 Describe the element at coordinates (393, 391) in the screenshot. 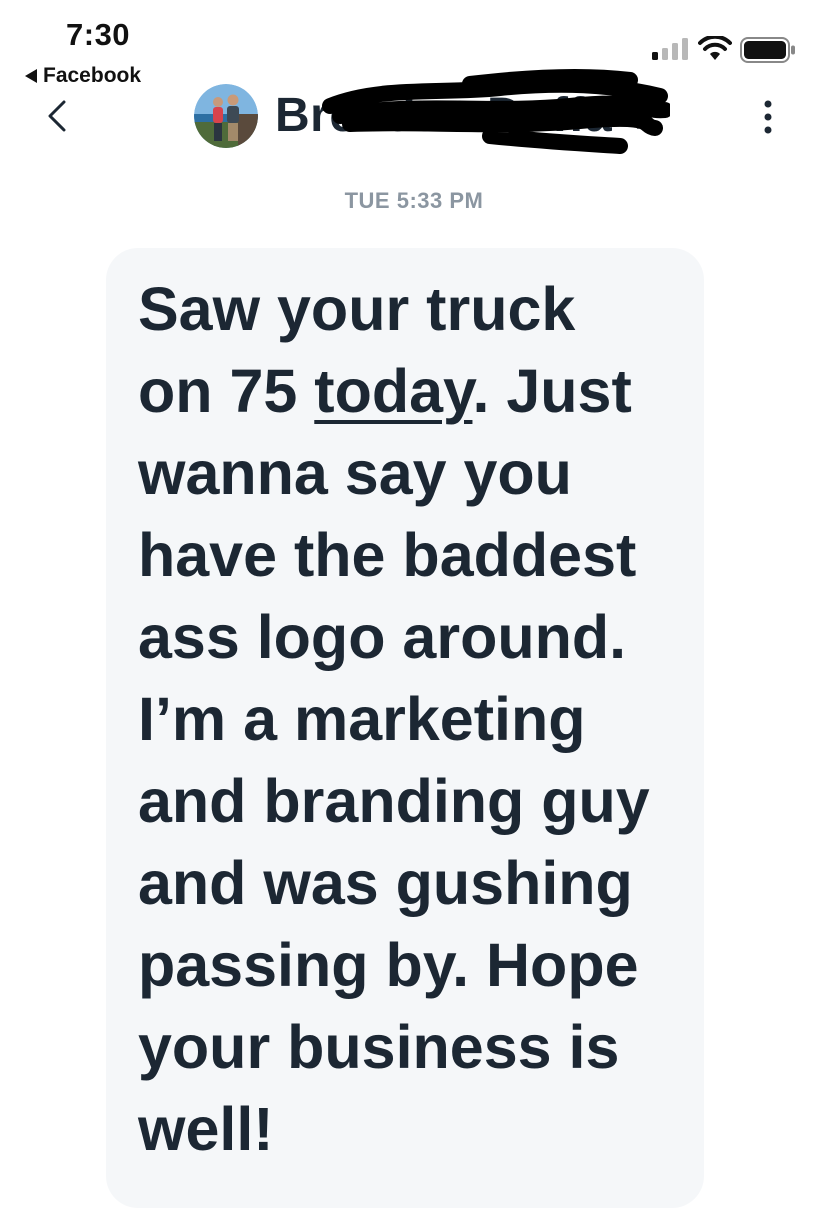

I see `date-link: today` at that location.